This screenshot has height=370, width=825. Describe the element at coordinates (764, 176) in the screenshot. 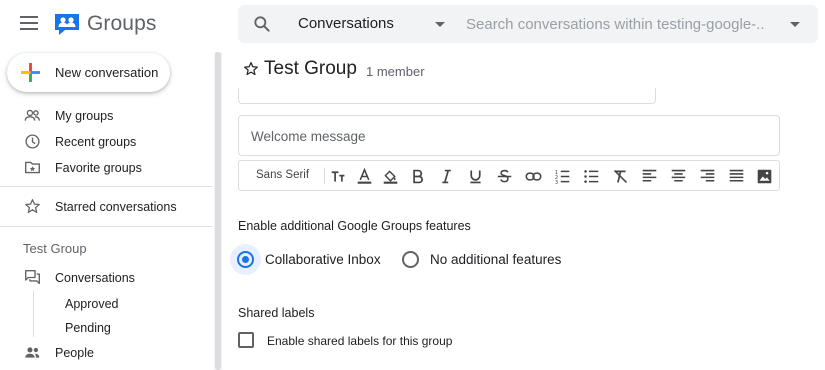

I see `image-icon` at that location.